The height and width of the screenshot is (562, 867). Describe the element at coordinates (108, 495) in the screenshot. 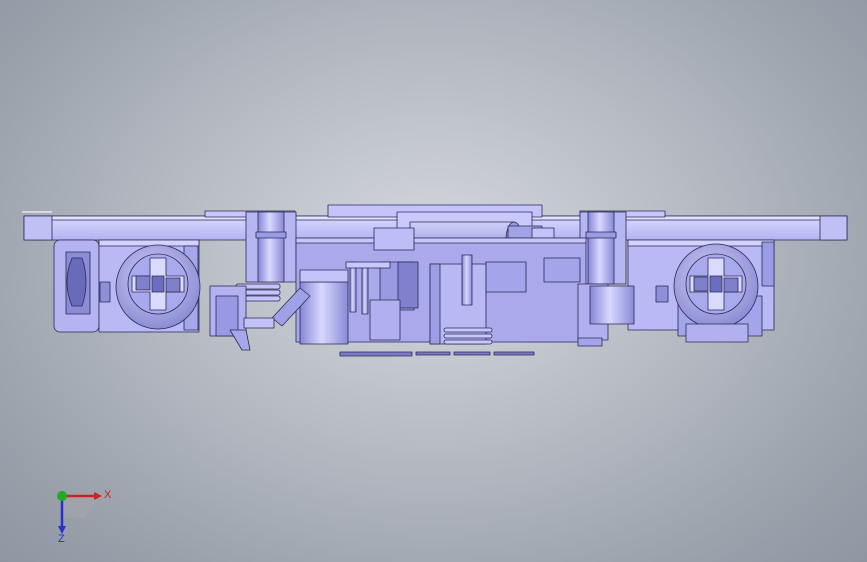

I see `x-axis-label: X` at that location.